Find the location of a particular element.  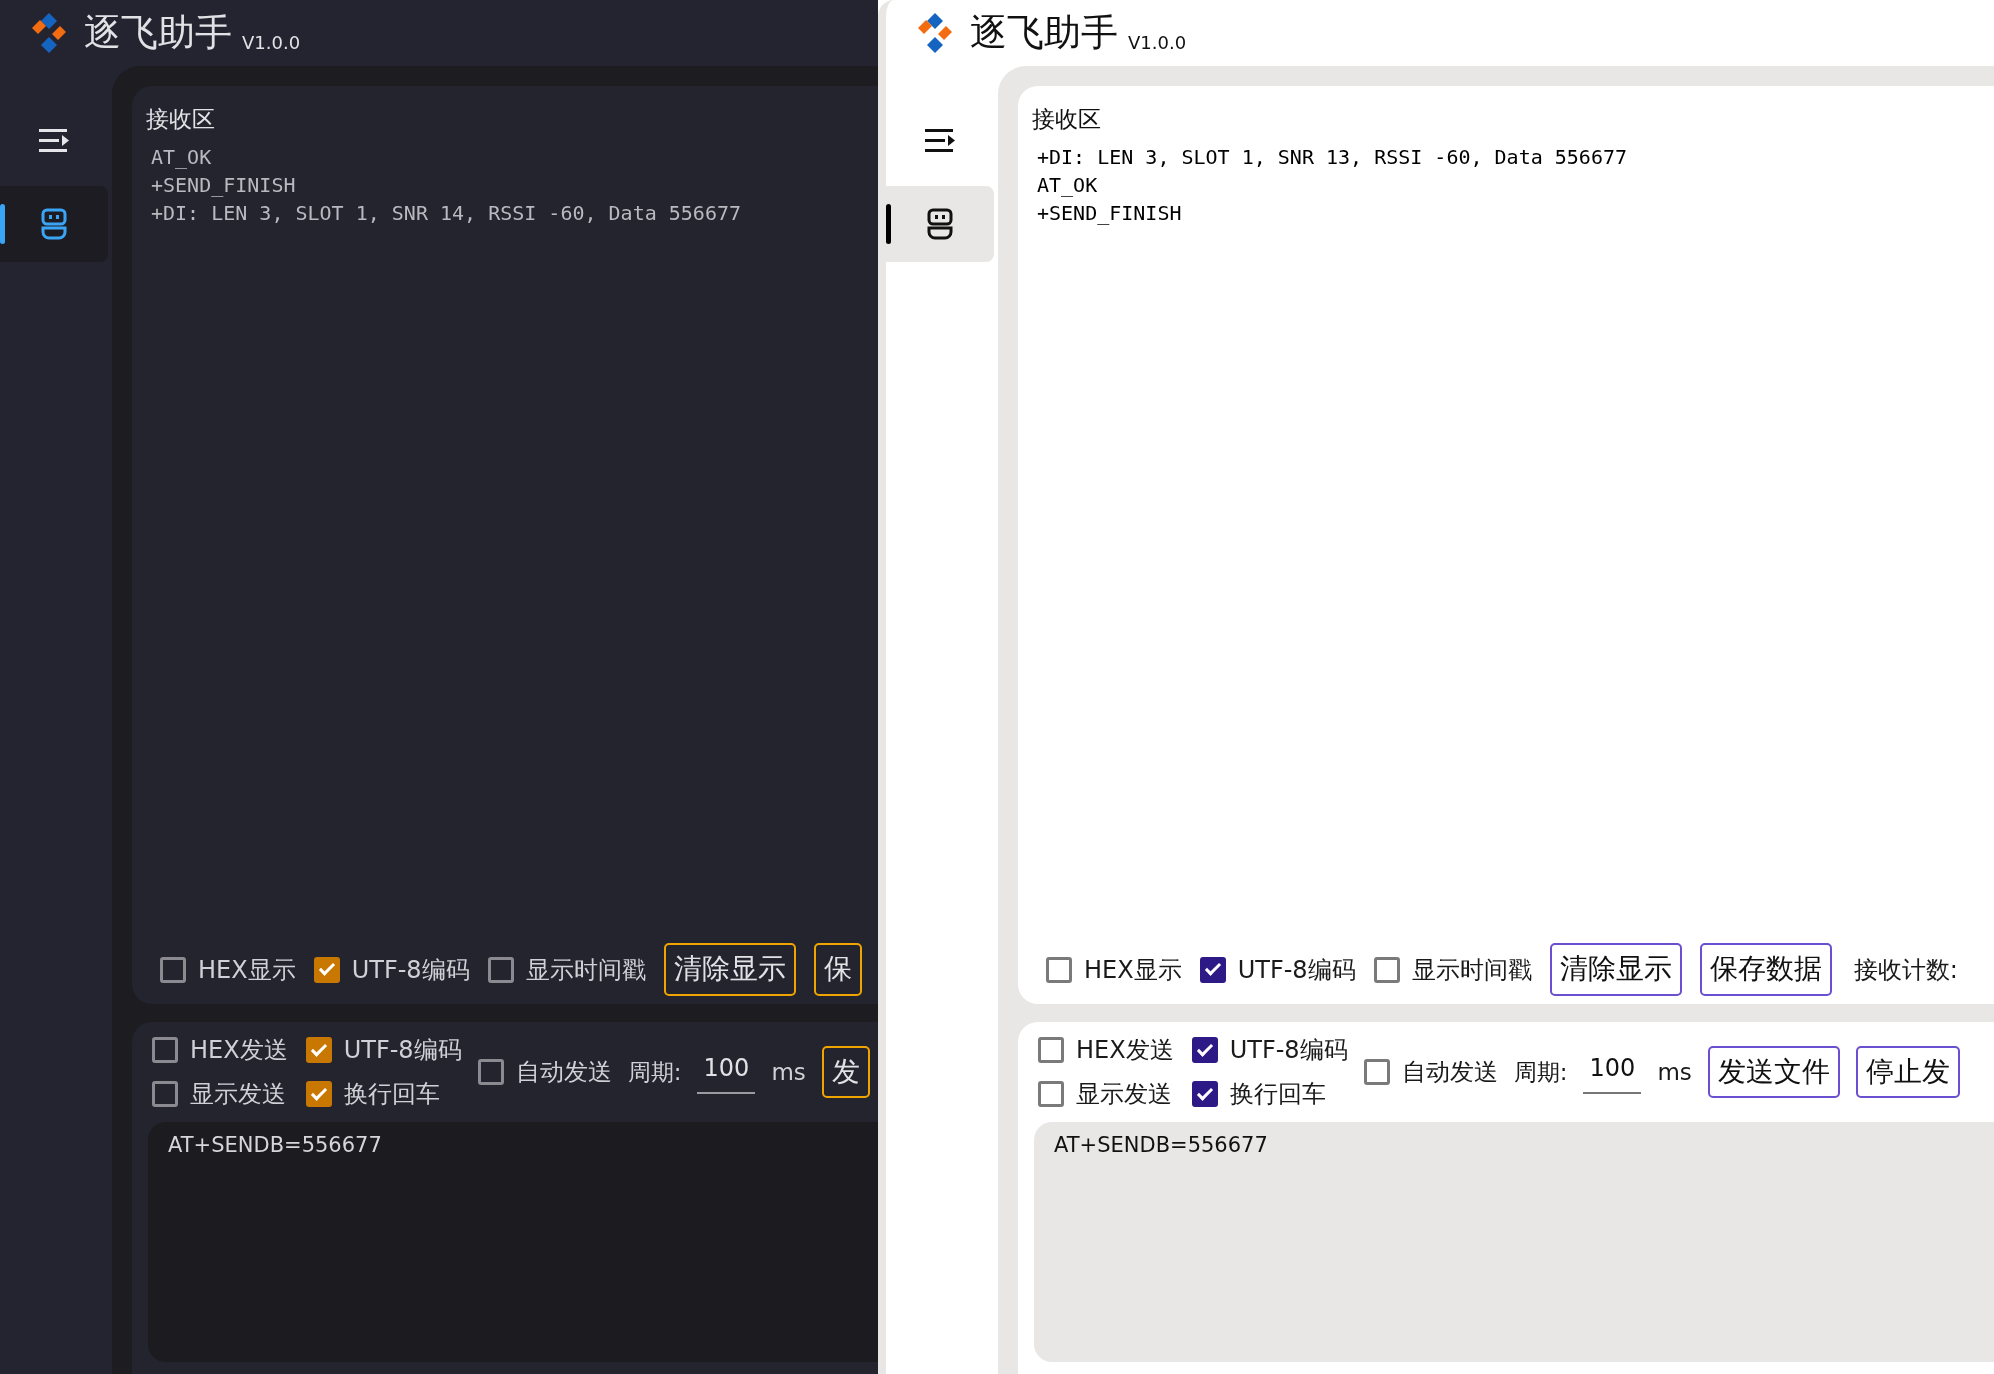

log-line: +DI: LEN 3, SLOT 1, SNR 14, RSSI -60, Data 556677 is located at coordinates (446, 213).